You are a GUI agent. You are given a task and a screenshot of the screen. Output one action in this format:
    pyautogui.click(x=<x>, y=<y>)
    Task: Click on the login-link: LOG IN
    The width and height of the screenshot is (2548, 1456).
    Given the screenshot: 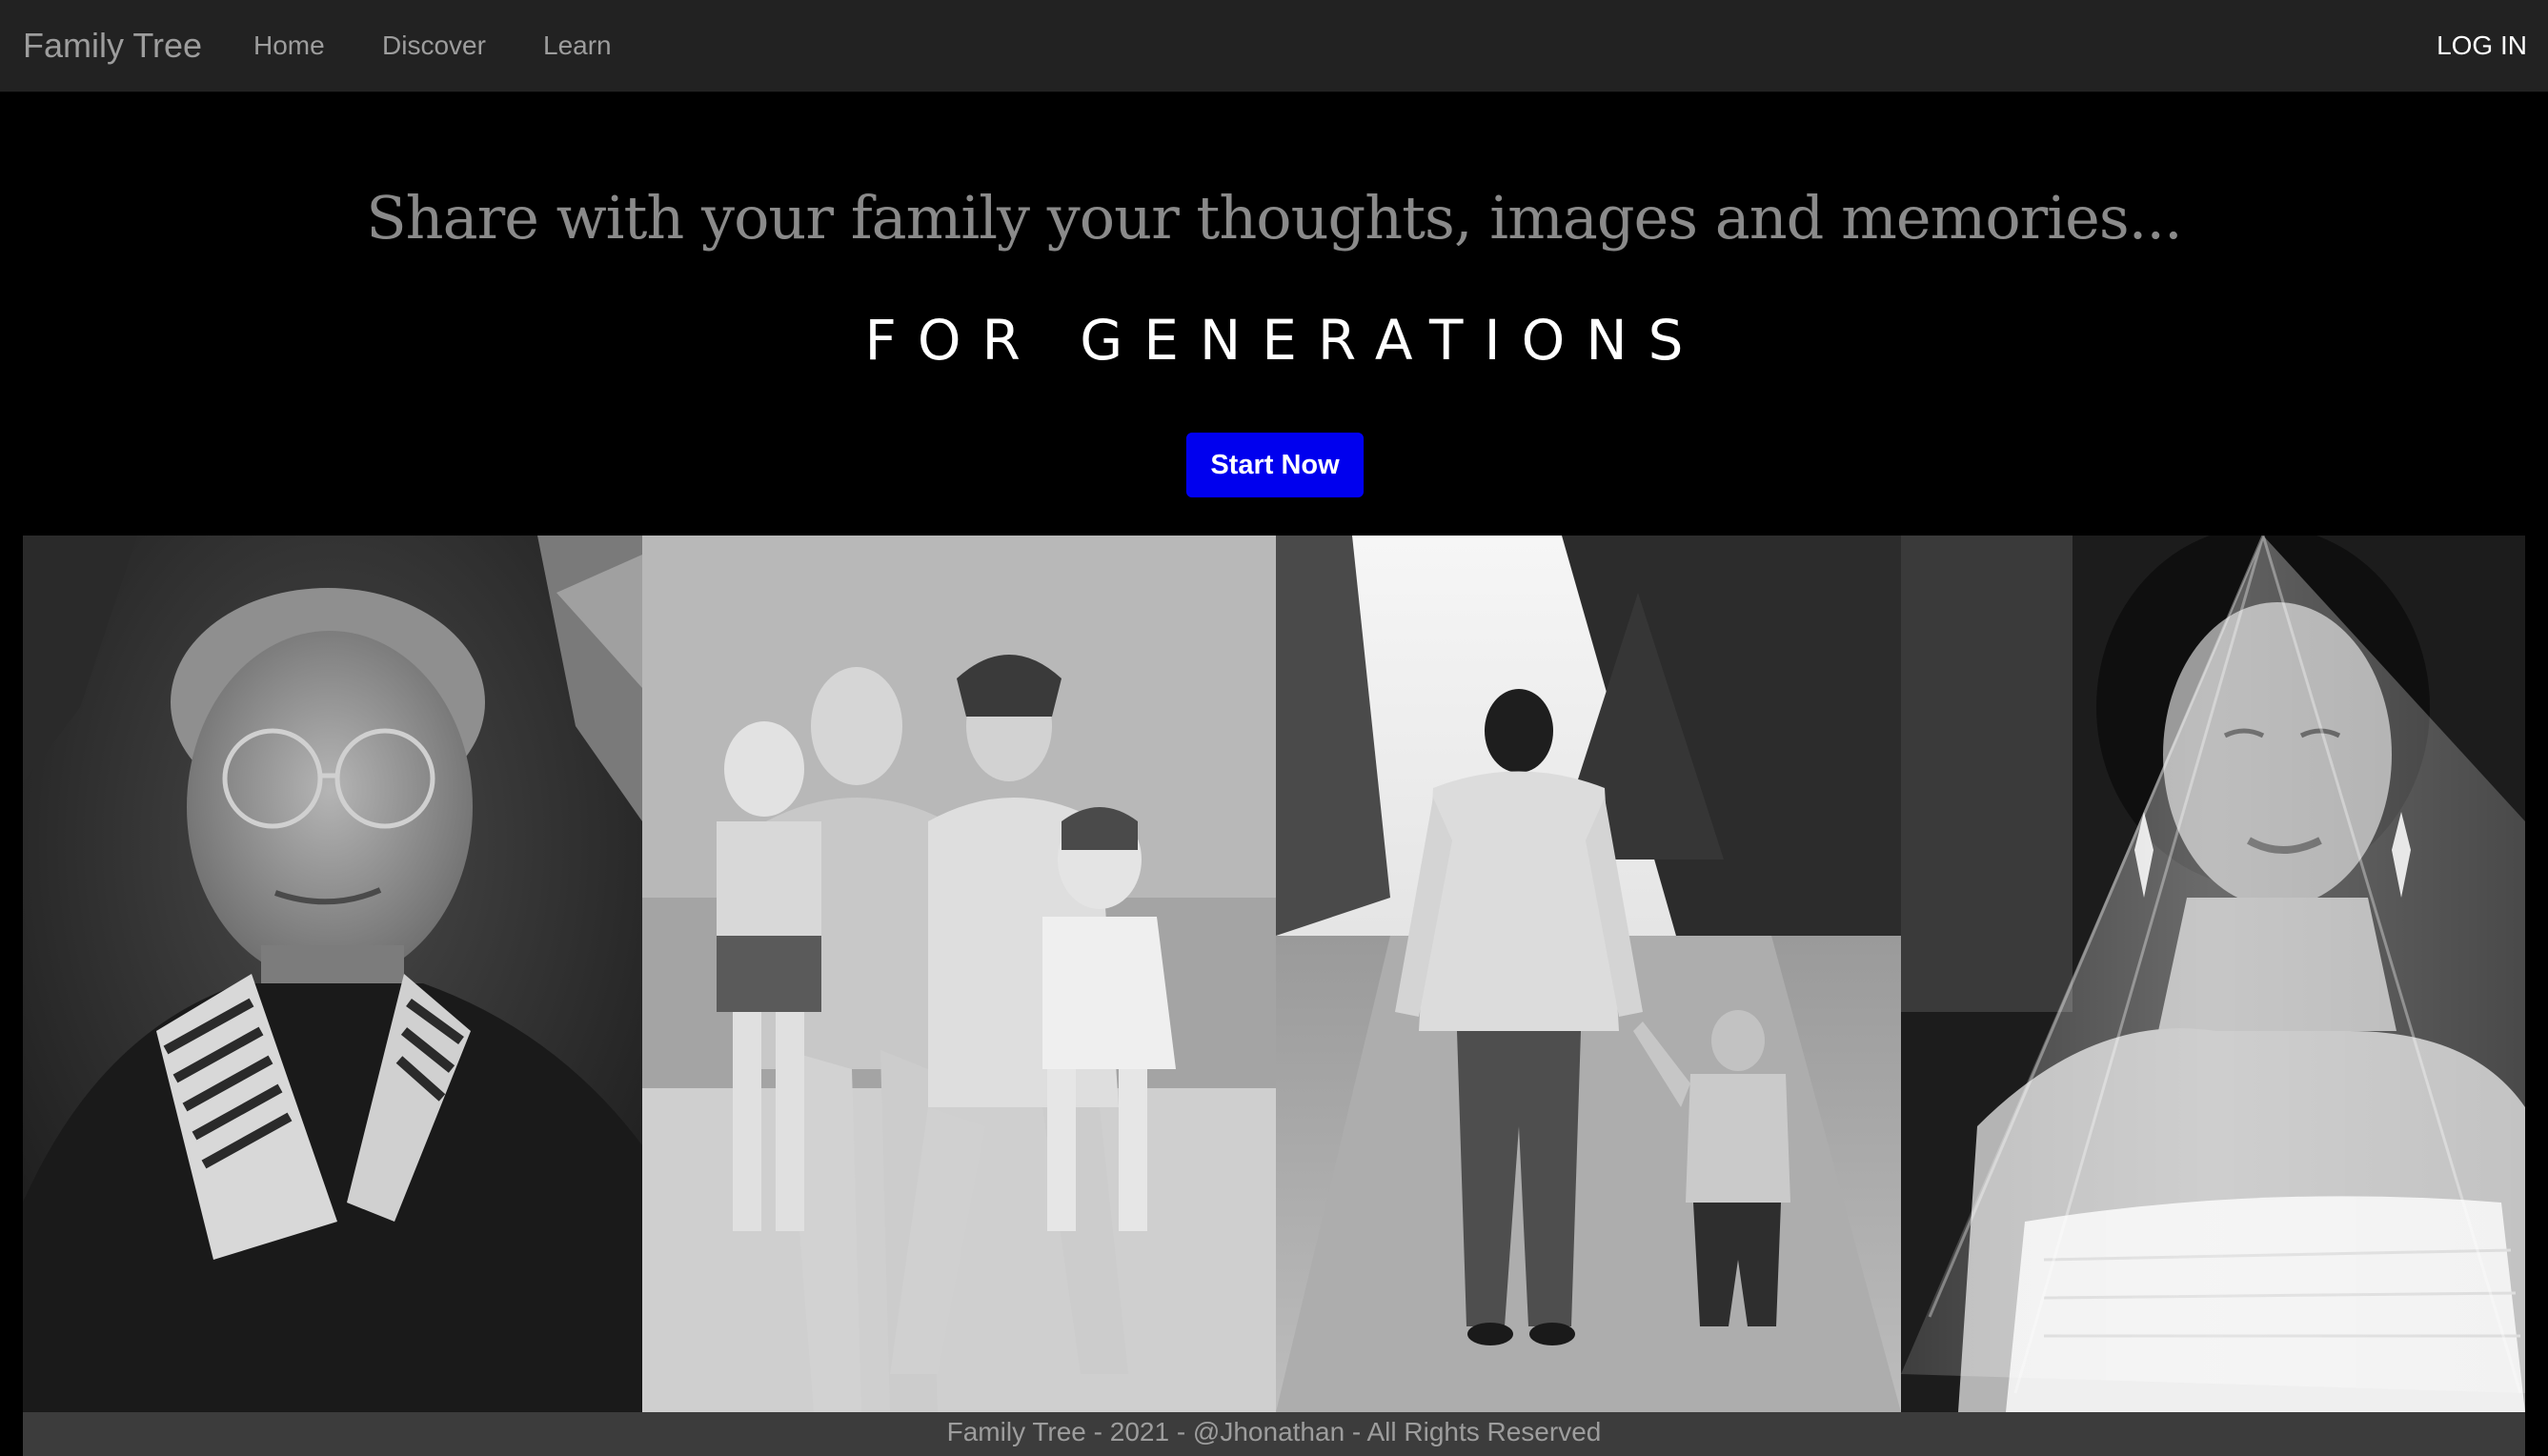 What is the action you would take?
    pyautogui.click(x=2482, y=46)
    